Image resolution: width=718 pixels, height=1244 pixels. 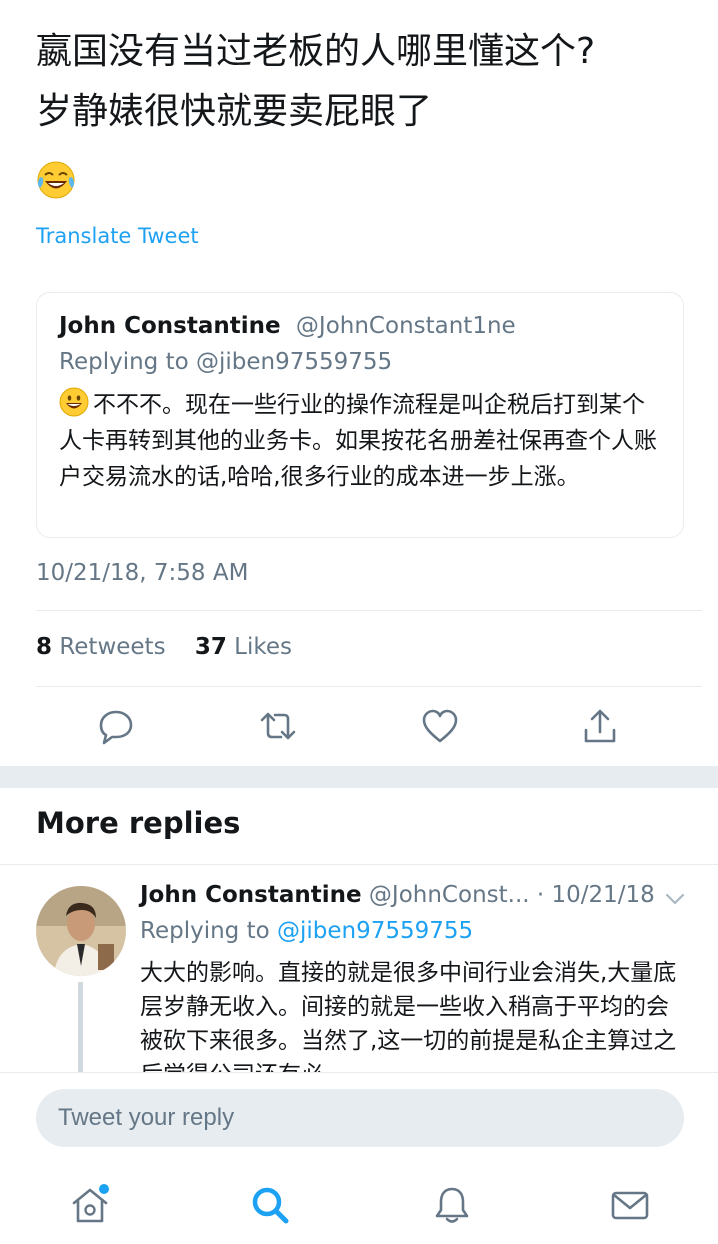 I want to click on reply-icon, so click(x=116, y=726).